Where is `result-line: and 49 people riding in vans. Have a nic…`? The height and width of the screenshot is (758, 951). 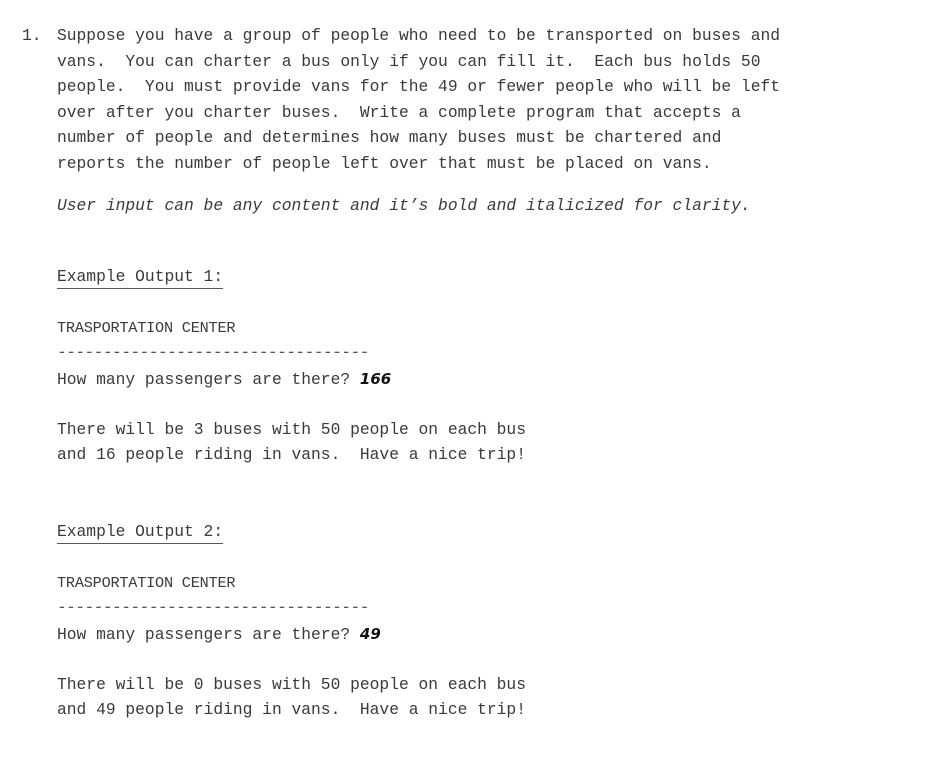
result-line: and 49 people riding in vans. Have a nic… is located at coordinates (291, 709).